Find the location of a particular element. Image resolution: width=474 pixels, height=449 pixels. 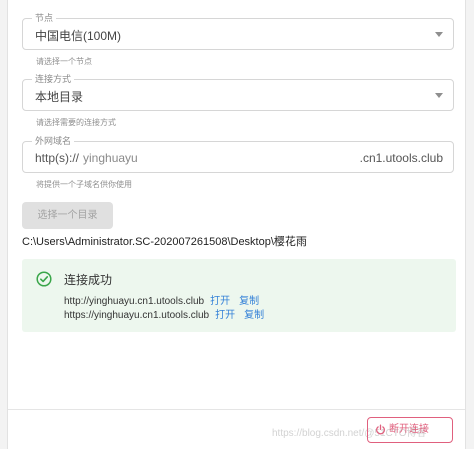

disconnect-label: 断开连接 is located at coordinates (409, 429).